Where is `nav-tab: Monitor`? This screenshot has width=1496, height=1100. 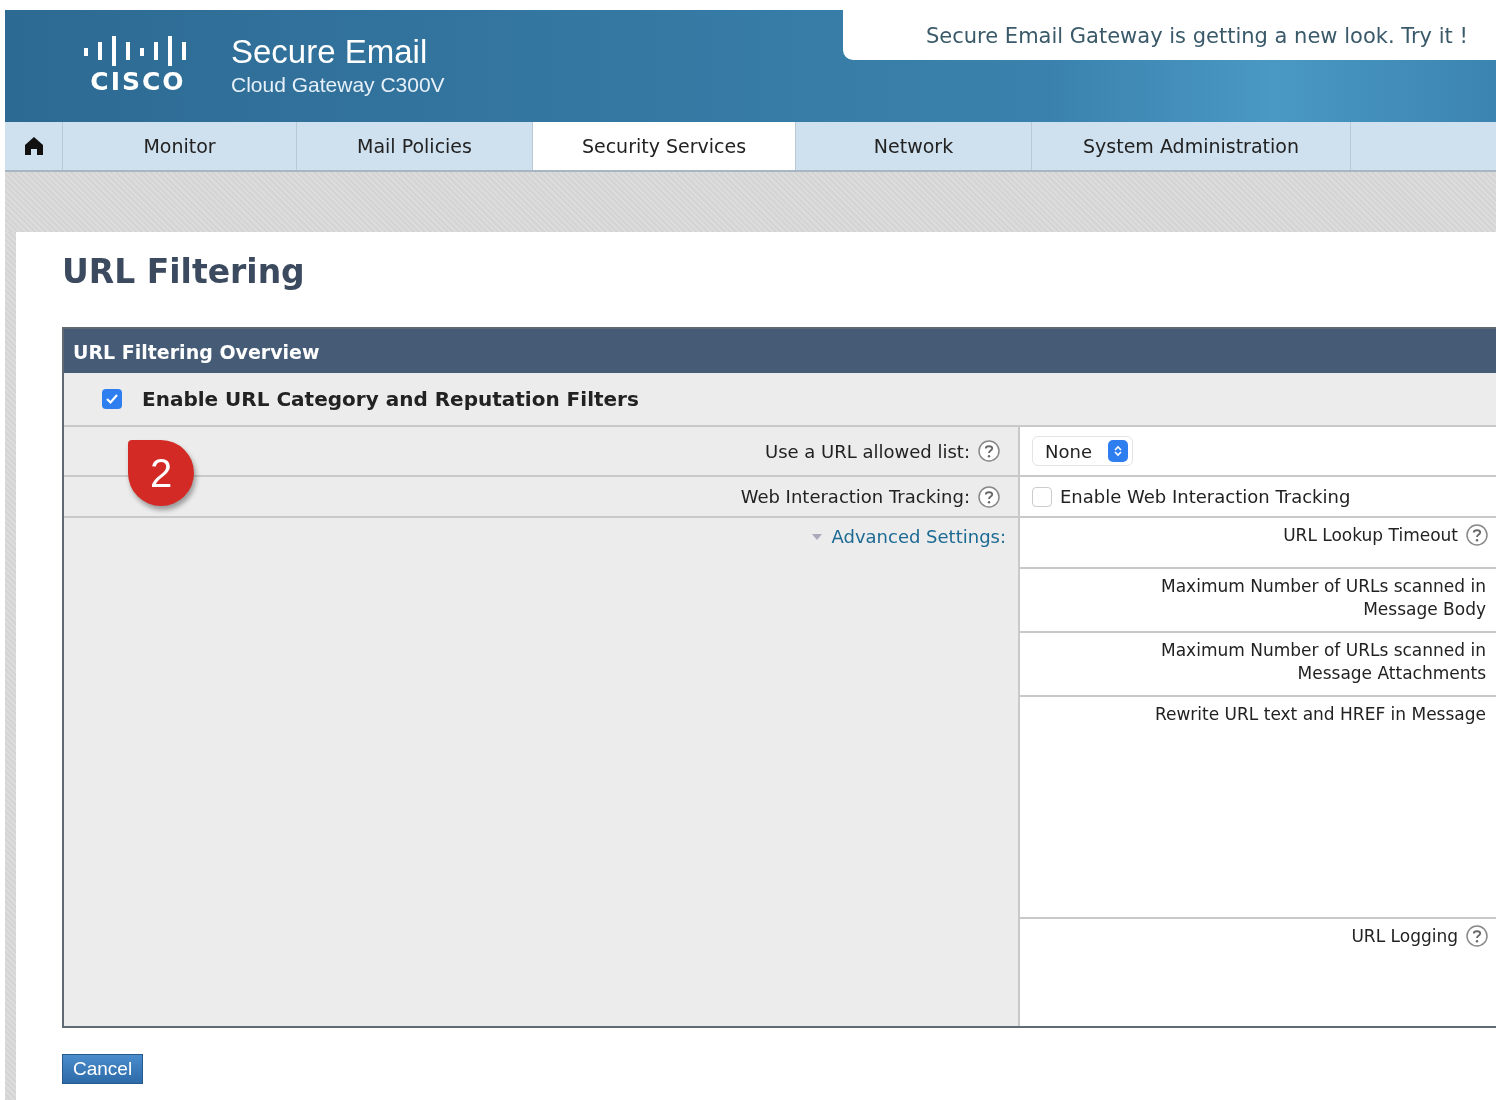 nav-tab: Monitor is located at coordinates (180, 146).